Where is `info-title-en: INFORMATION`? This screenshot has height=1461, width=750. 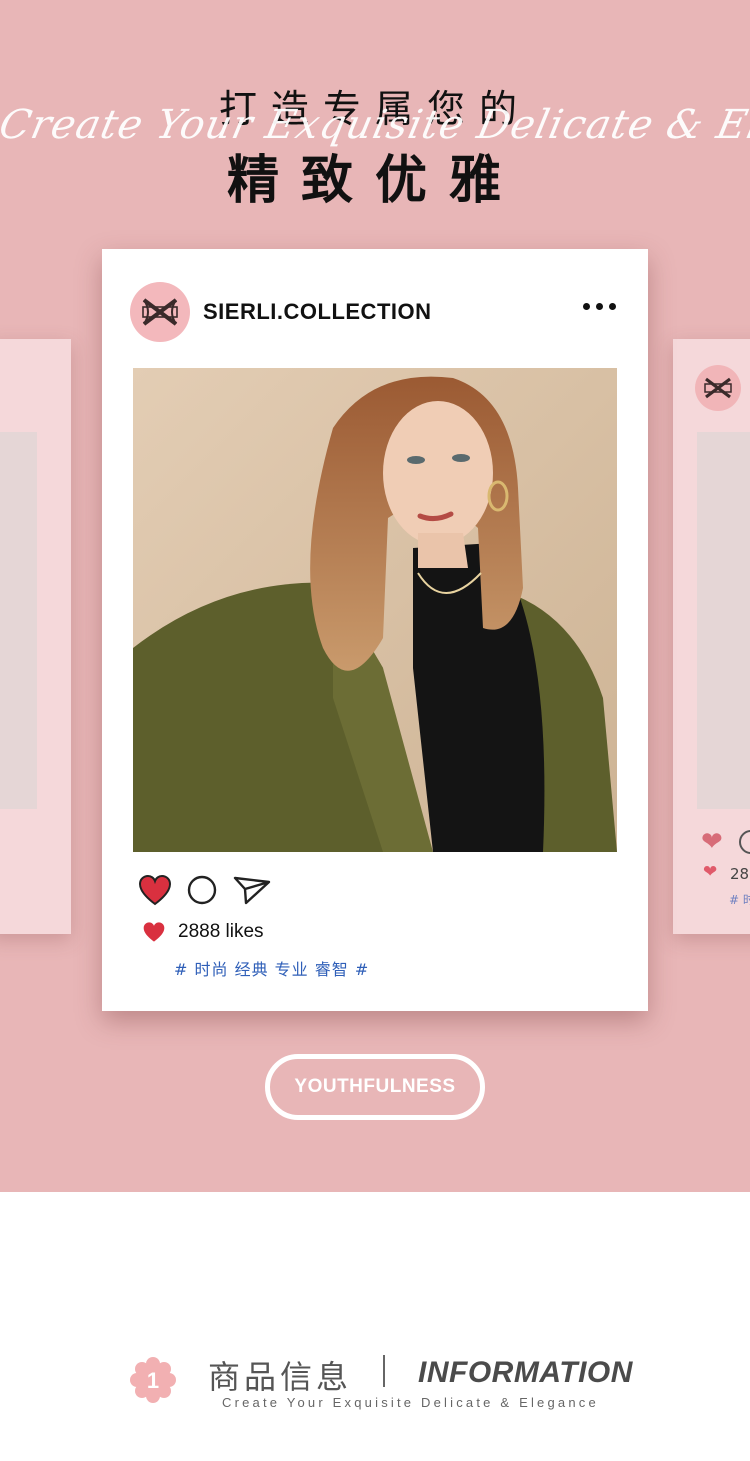
info-title-en: INFORMATION is located at coordinates (525, 1372).